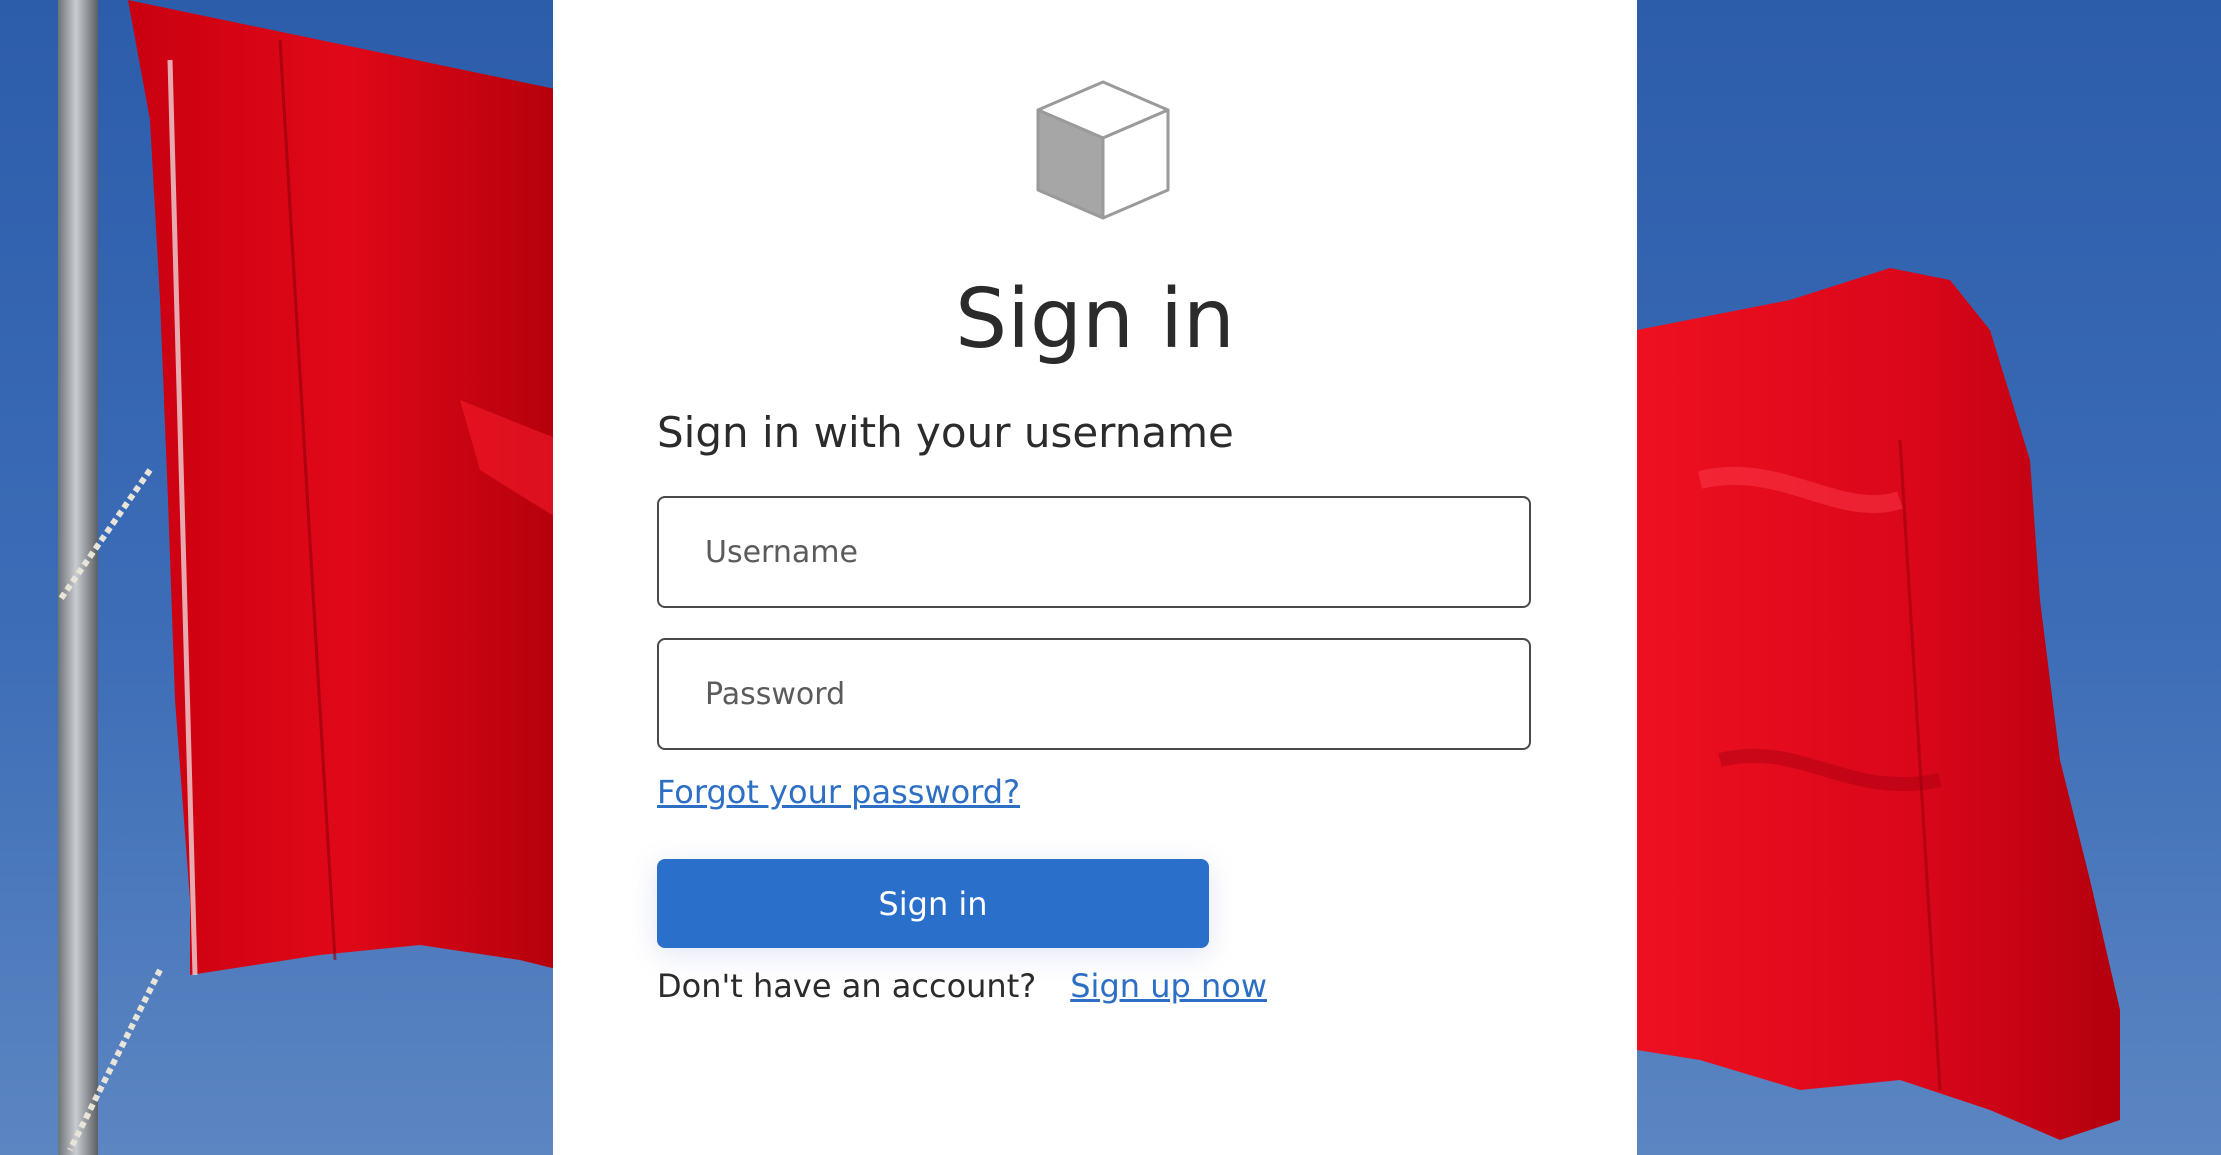 The image size is (2221, 1155). I want to click on forgot-password-link: Forgot your password?, so click(838, 792).